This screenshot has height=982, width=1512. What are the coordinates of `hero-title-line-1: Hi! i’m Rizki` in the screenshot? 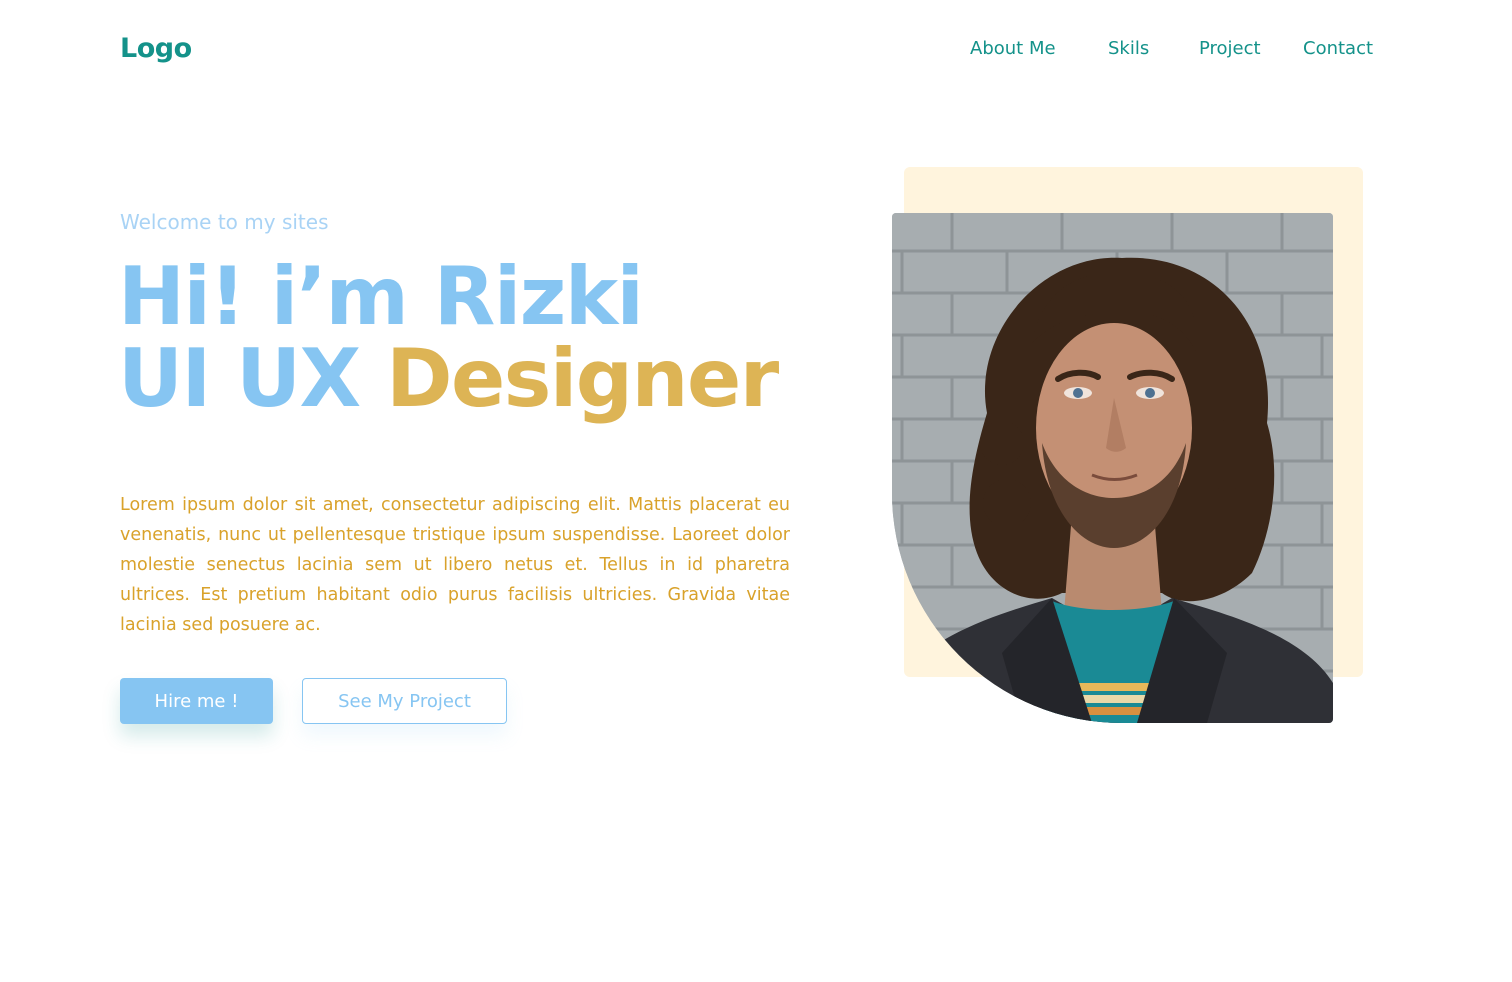 It's located at (381, 296).